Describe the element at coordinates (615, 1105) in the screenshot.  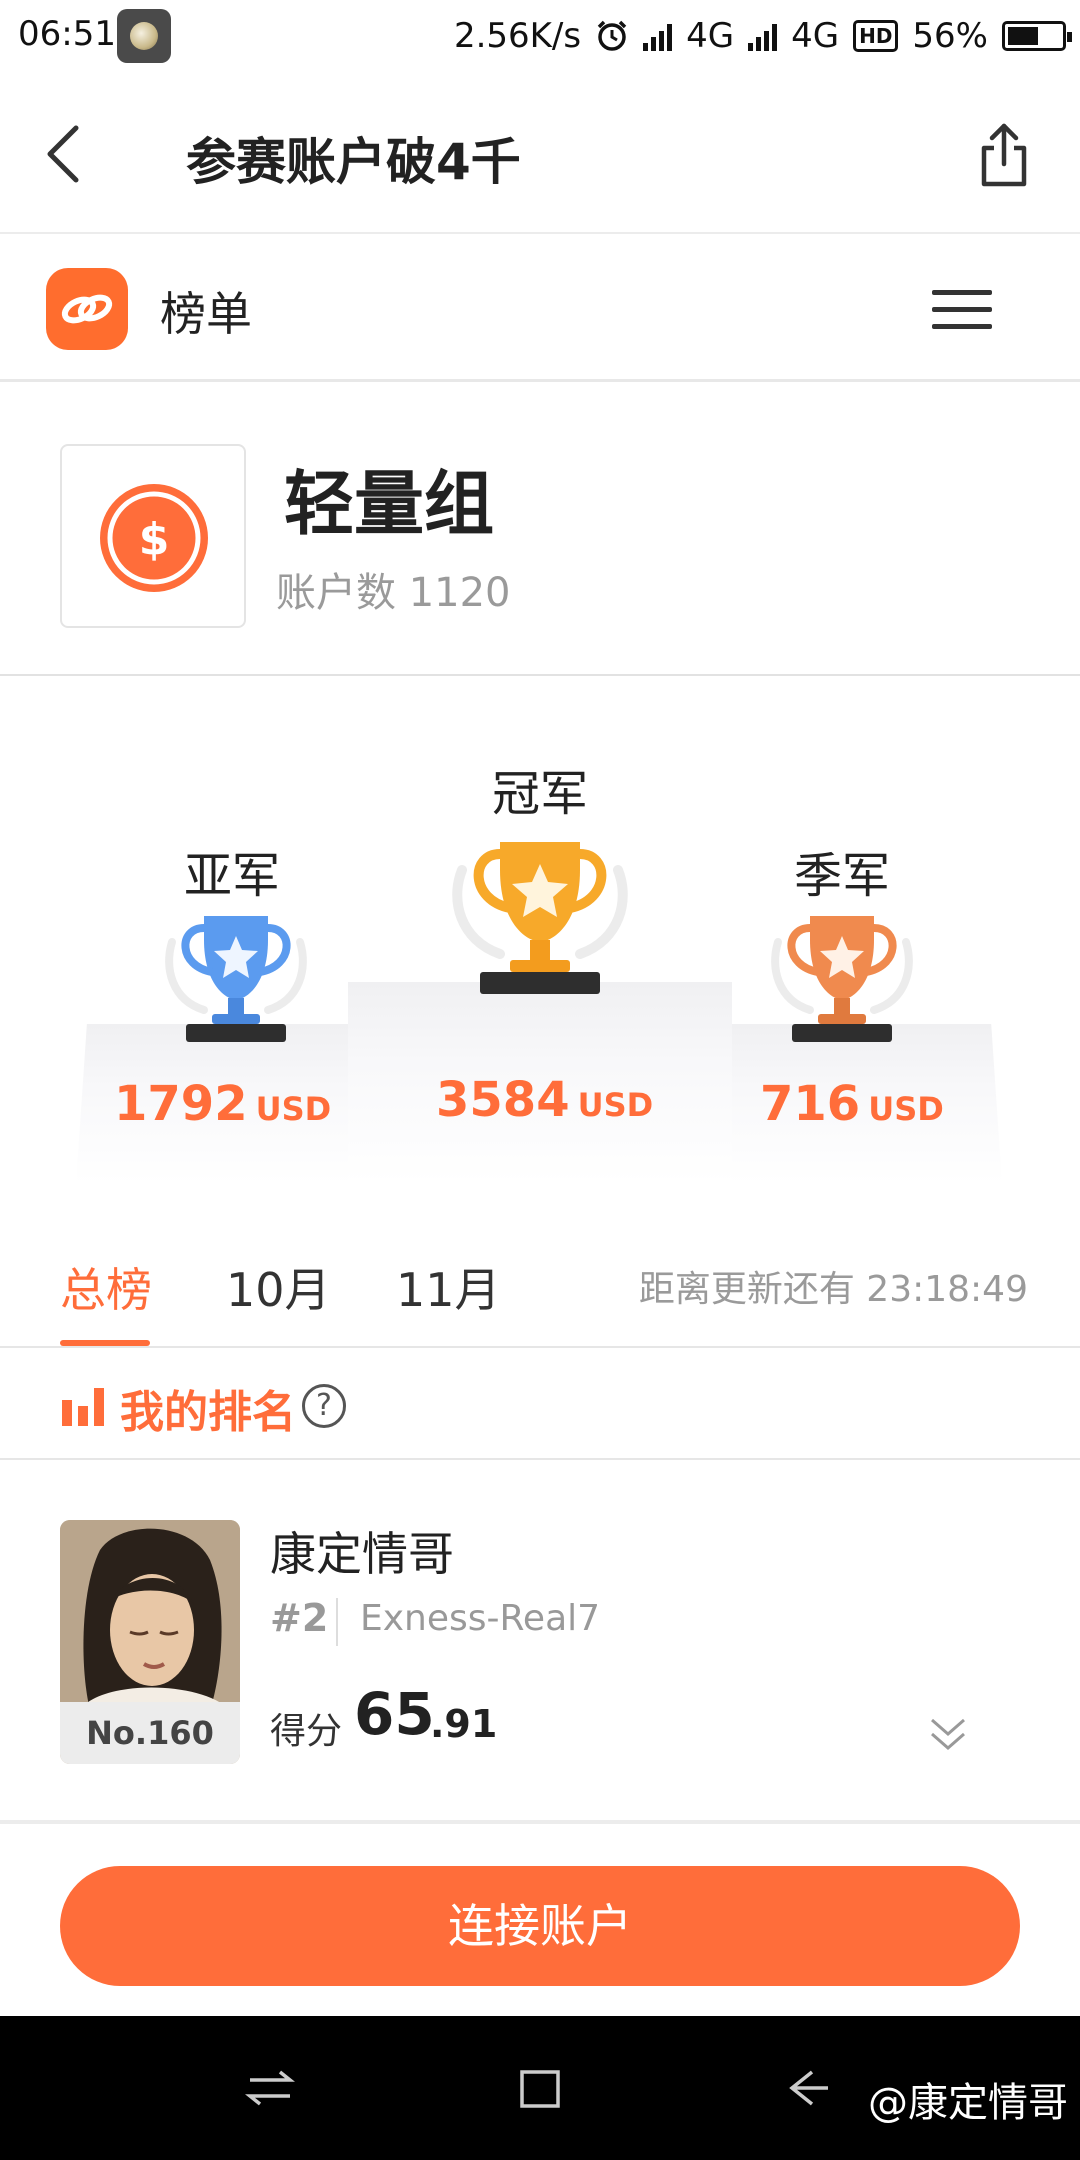
I see `first-prize-unit: USD` at that location.